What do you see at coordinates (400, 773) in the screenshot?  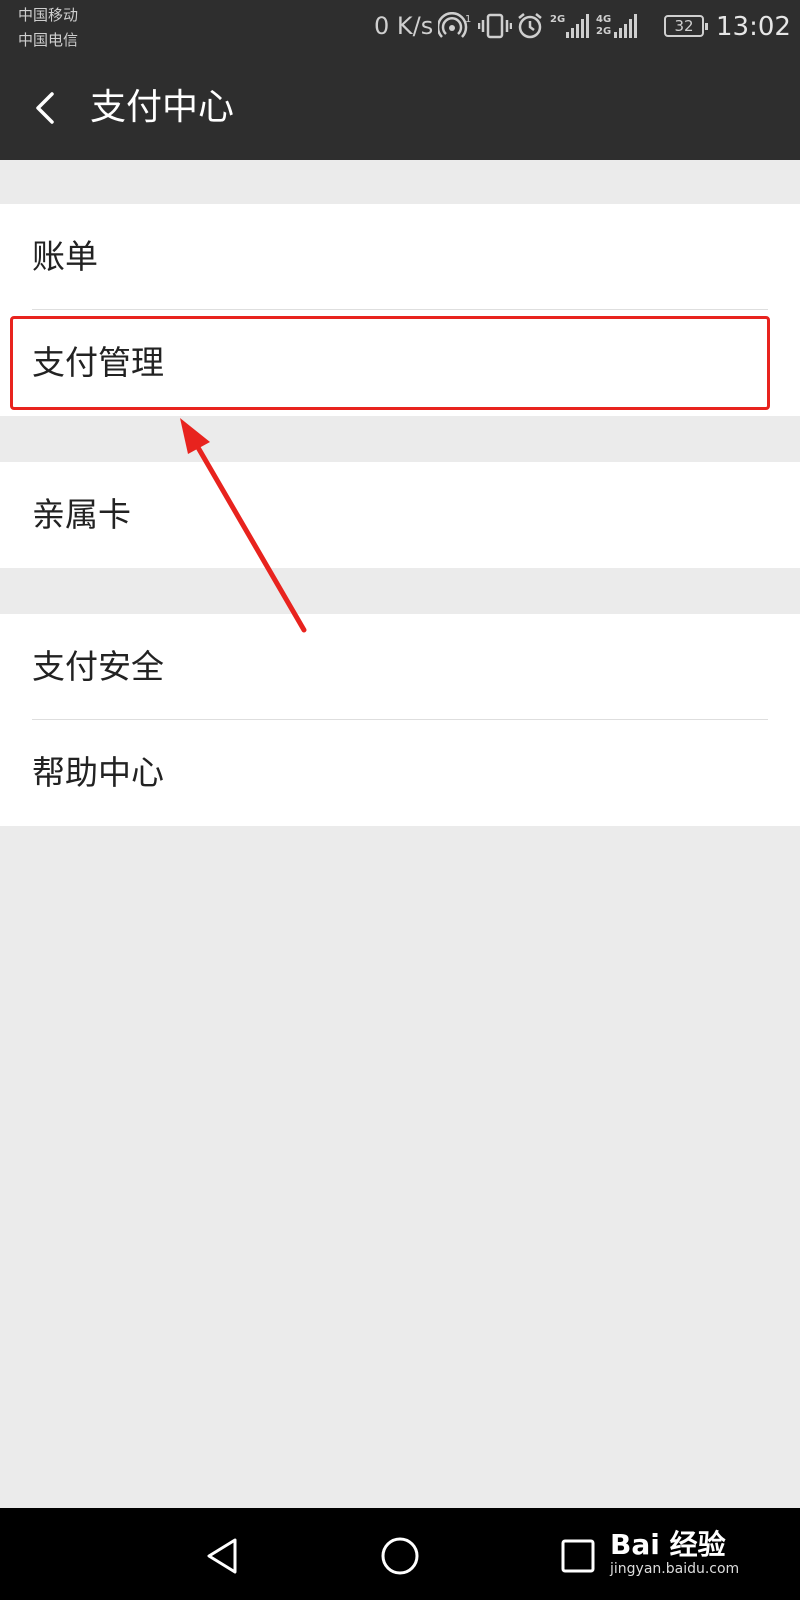 I see `menu-item-help-center: 帮助中心` at bounding box center [400, 773].